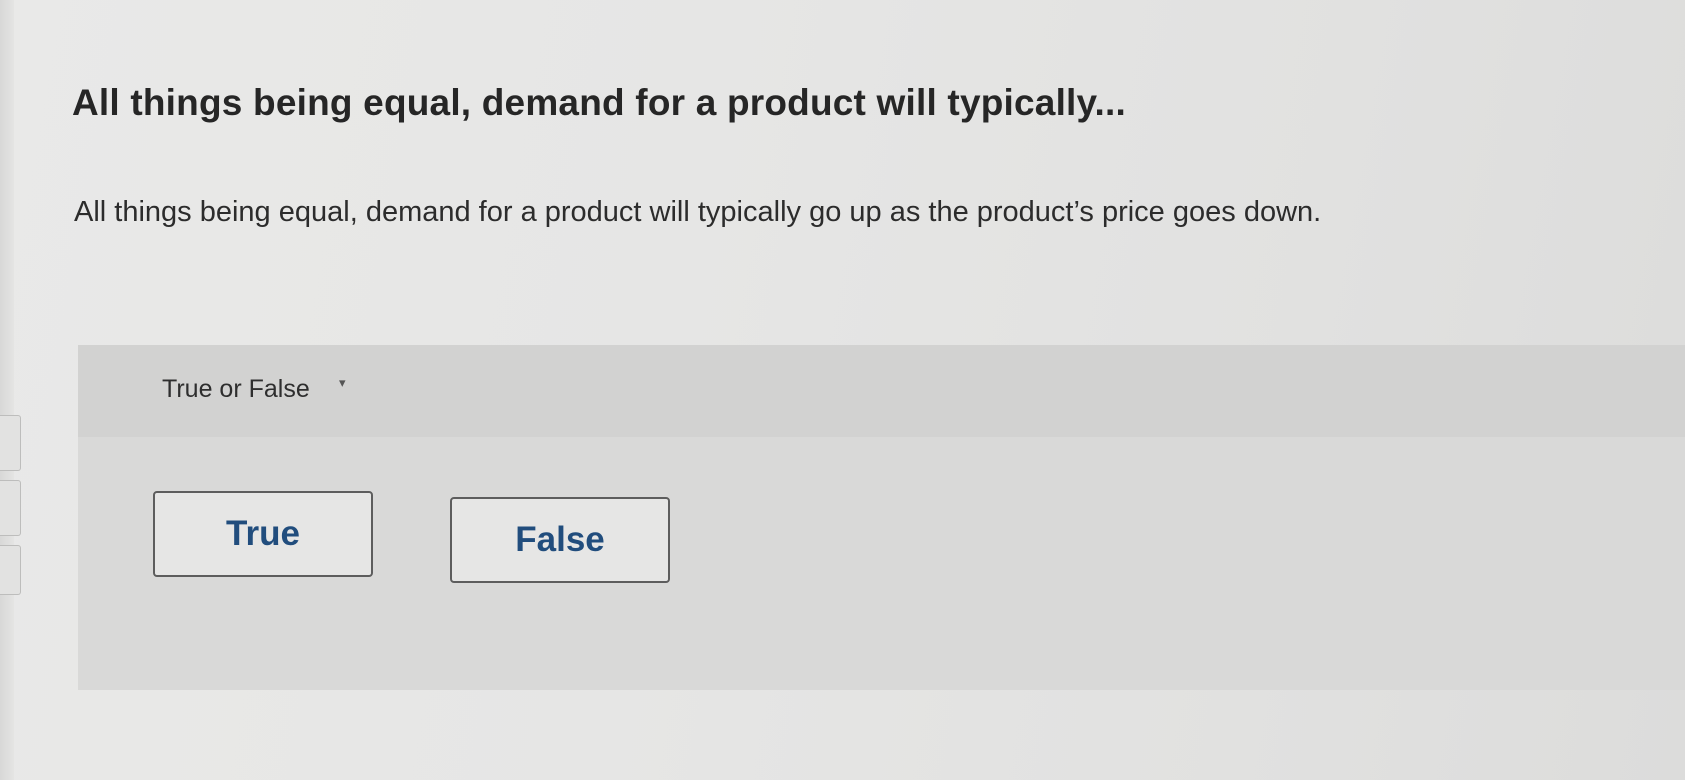 The image size is (1685, 780). What do you see at coordinates (263, 534) in the screenshot?
I see `true-button: True` at bounding box center [263, 534].